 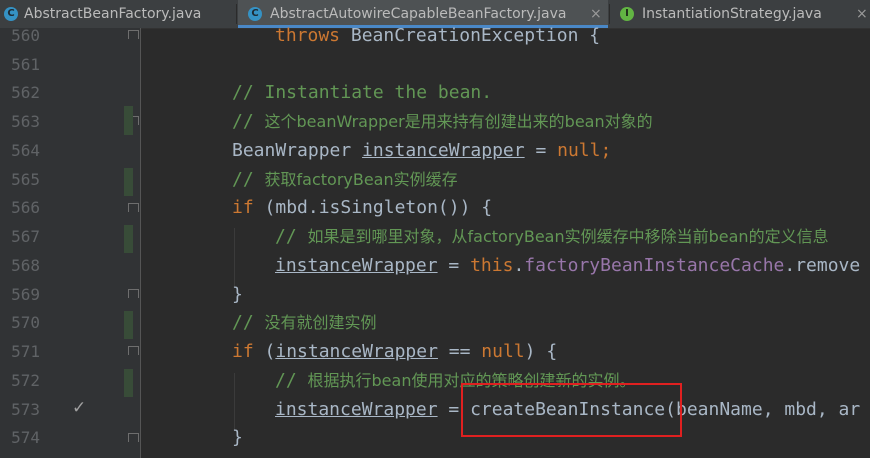 What do you see at coordinates (362, 92) in the screenshot?
I see `code-line-562: // Instantiate the bean.` at bounding box center [362, 92].